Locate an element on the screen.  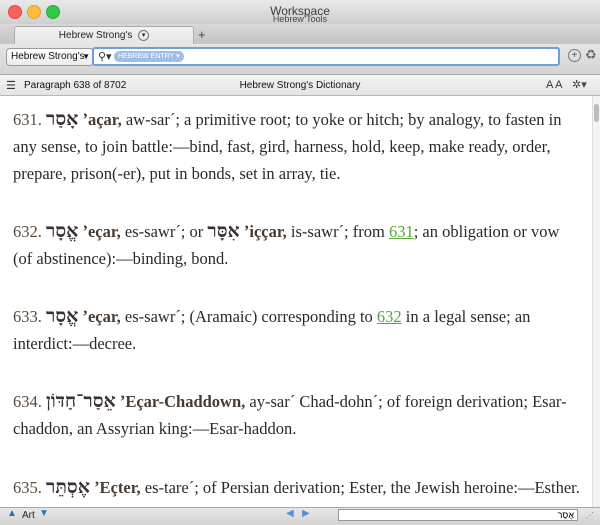
entry-text: es-sawr´; (Aramaic) corresponding to is located at coordinates (248, 316).